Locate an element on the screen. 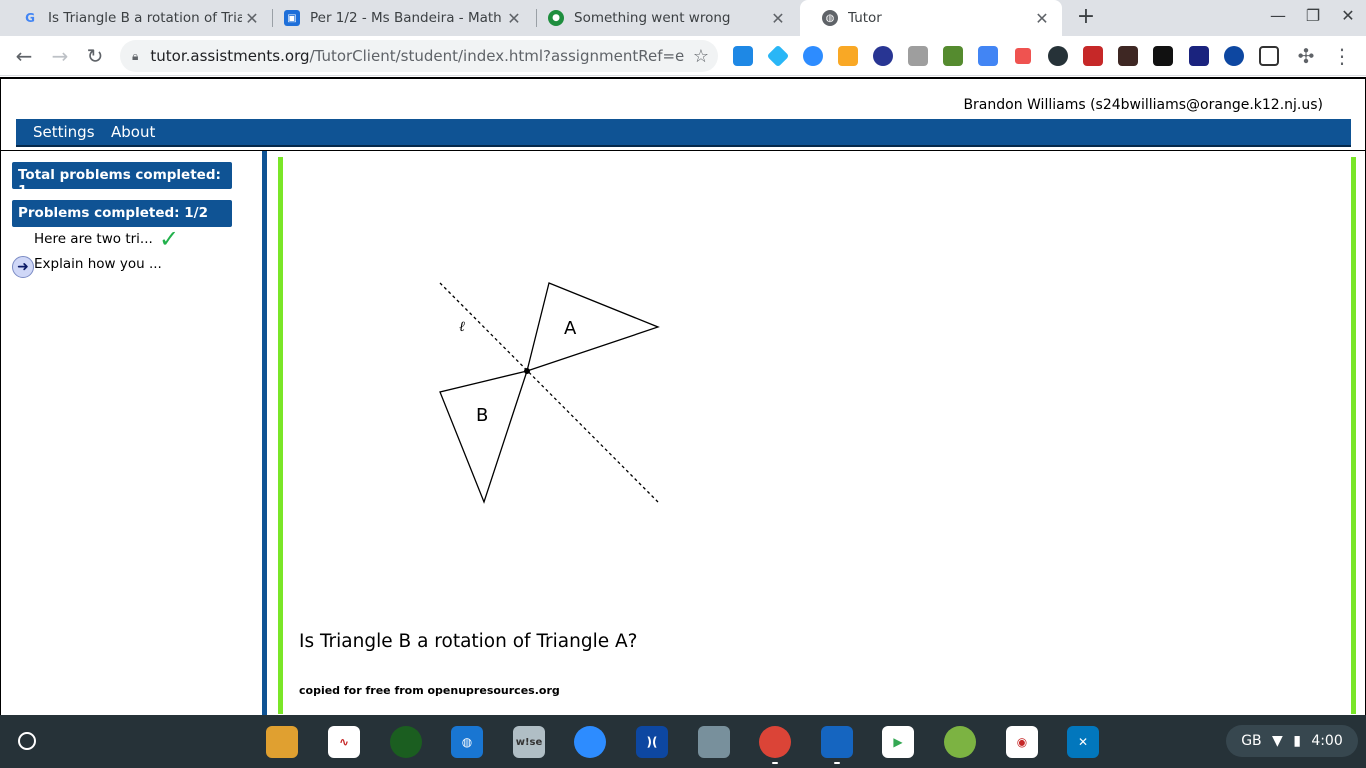  line-l is located at coordinates (549, 392).